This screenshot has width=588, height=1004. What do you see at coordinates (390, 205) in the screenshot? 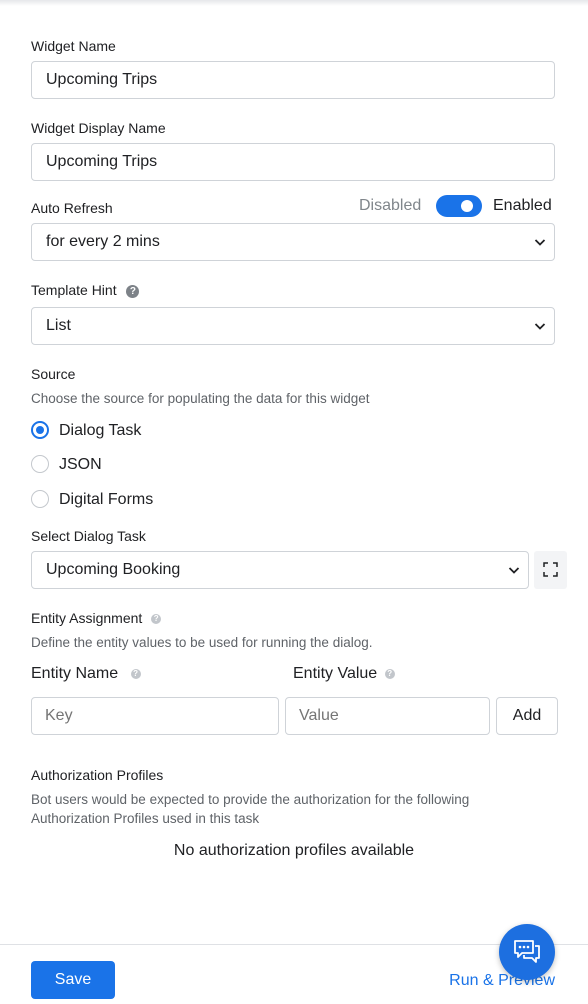
I see `toggle-disabled-label: Disabled` at bounding box center [390, 205].